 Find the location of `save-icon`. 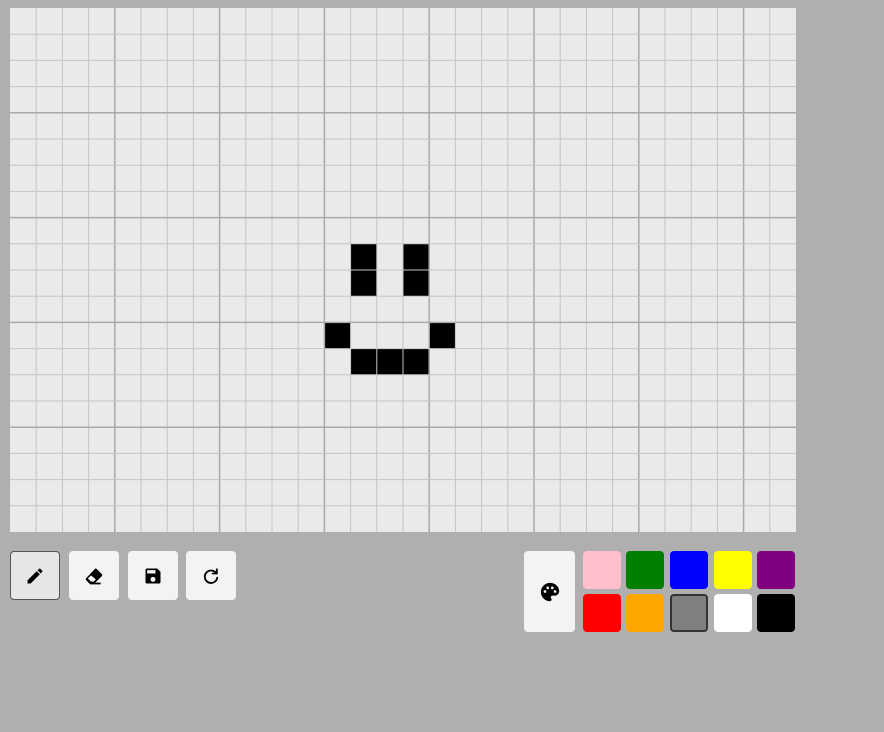

save-icon is located at coordinates (153, 575).